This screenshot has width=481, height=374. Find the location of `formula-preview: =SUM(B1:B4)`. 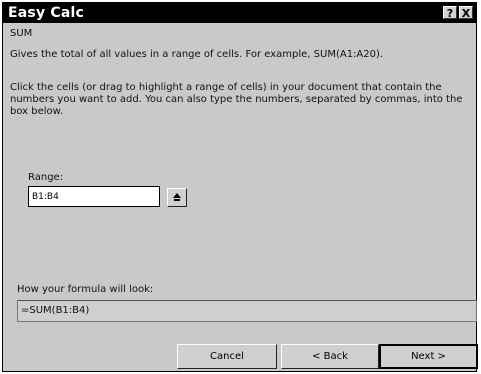

formula-preview: =SUM(B1:B4) is located at coordinates (247, 311).